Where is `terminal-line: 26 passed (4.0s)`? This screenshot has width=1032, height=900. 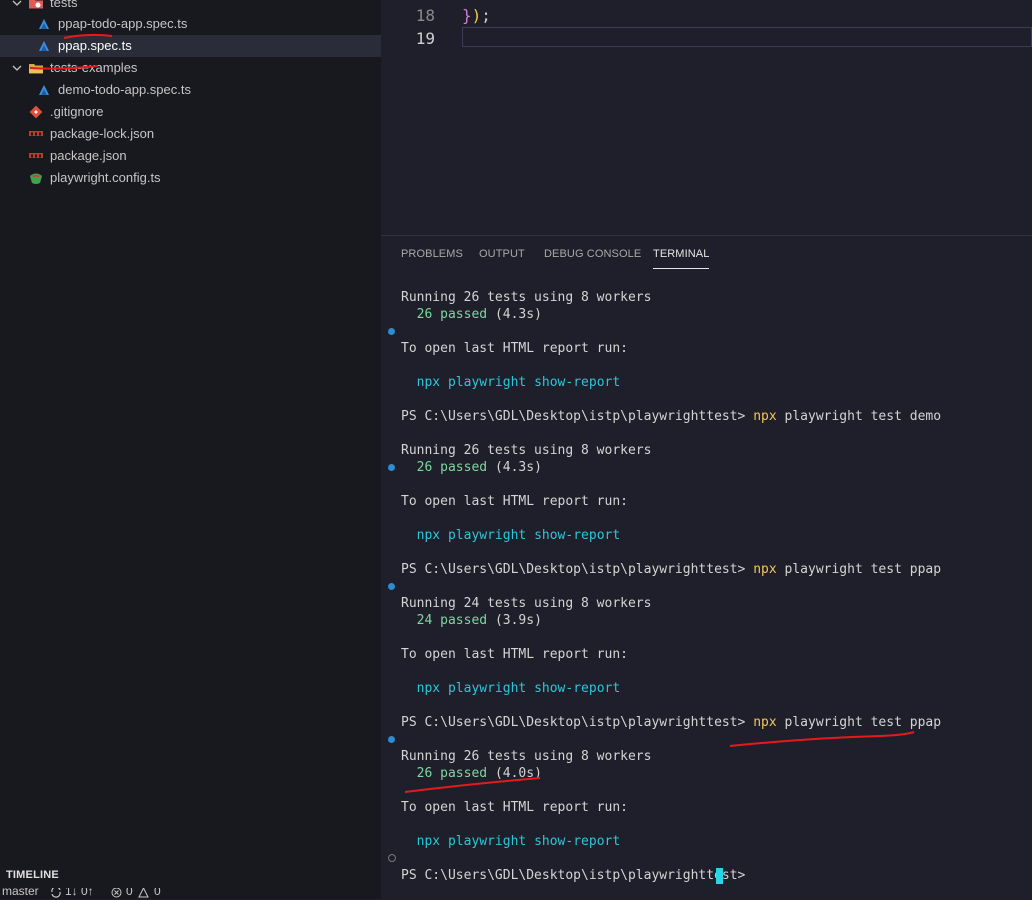 terminal-line: 26 passed (4.0s) is located at coordinates (471, 773).